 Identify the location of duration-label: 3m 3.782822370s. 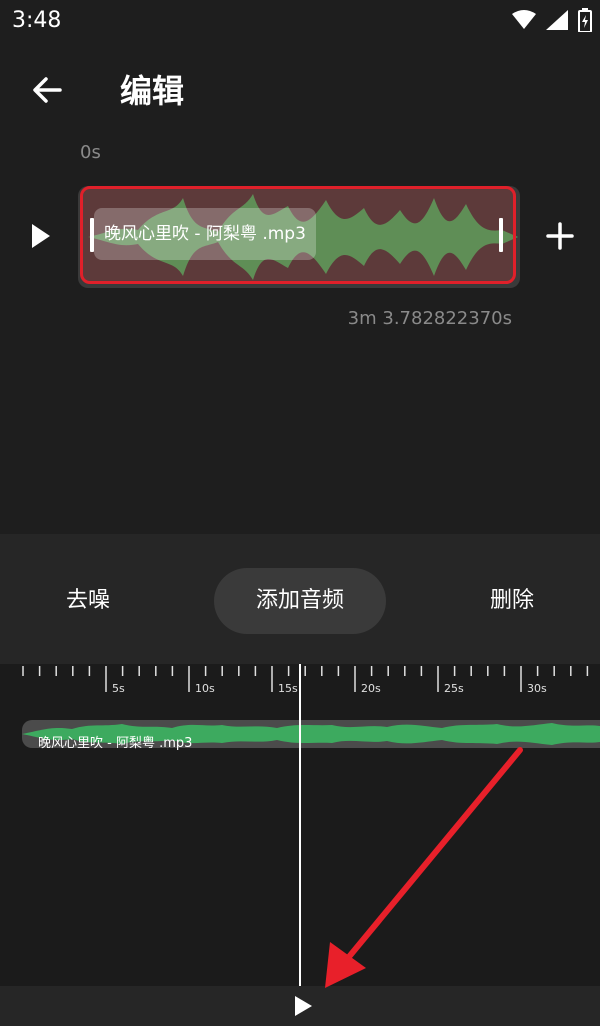
(429, 318).